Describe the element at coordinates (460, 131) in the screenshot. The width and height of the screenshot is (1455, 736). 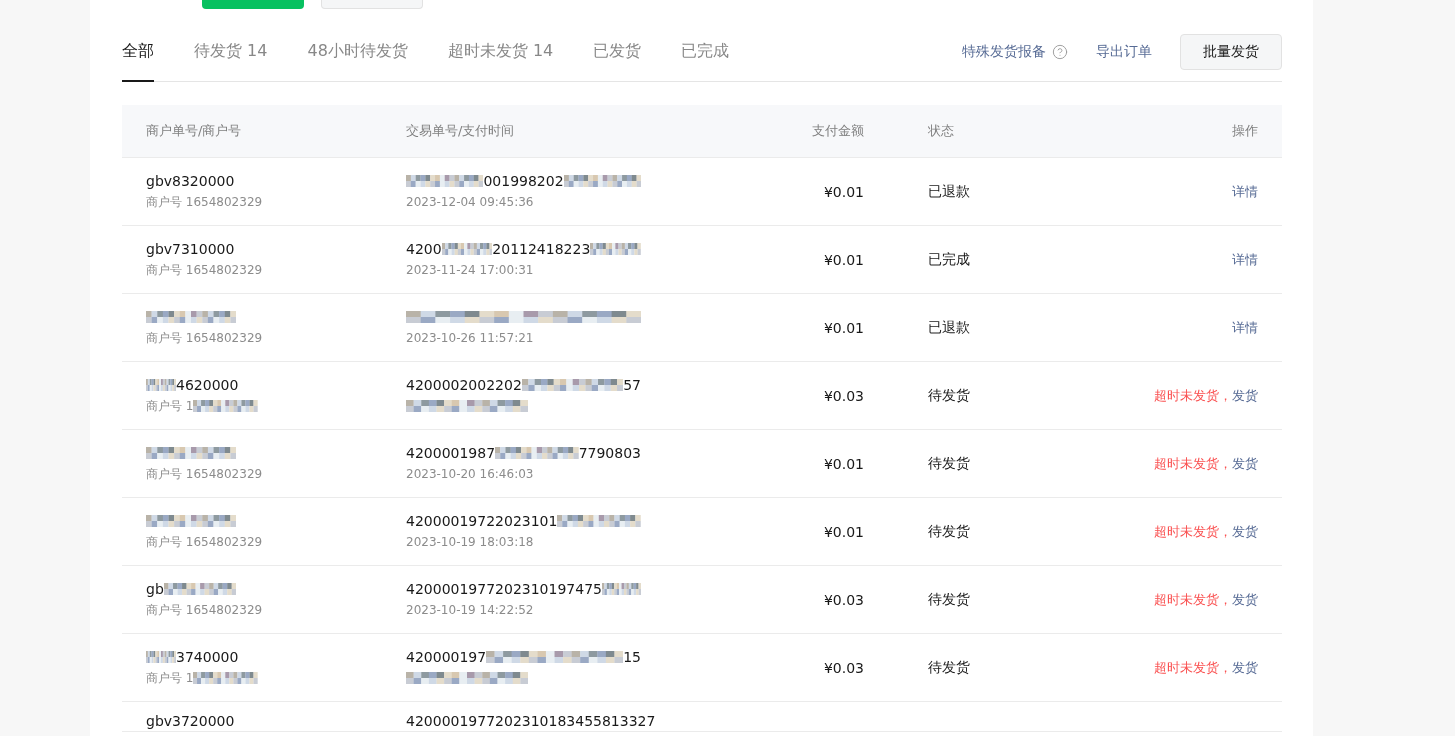
I see `column-header: 交易单号/支付时间` at that location.